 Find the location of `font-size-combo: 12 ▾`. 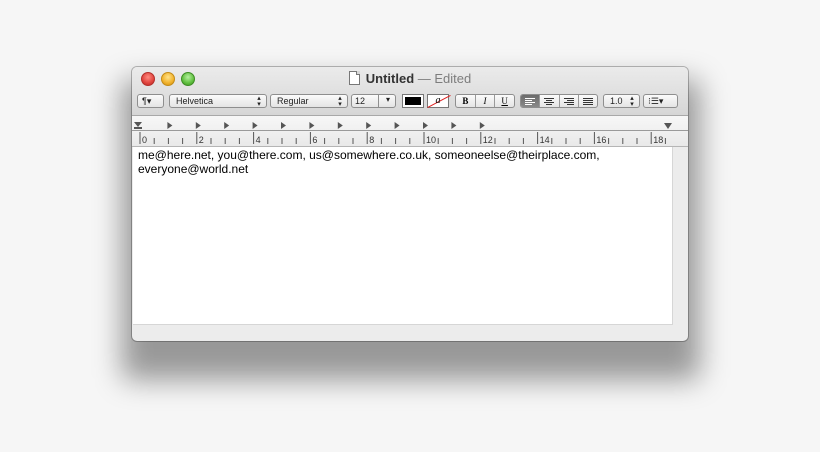

font-size-combo: 12 ▾ is located at coordinates (373, 101).